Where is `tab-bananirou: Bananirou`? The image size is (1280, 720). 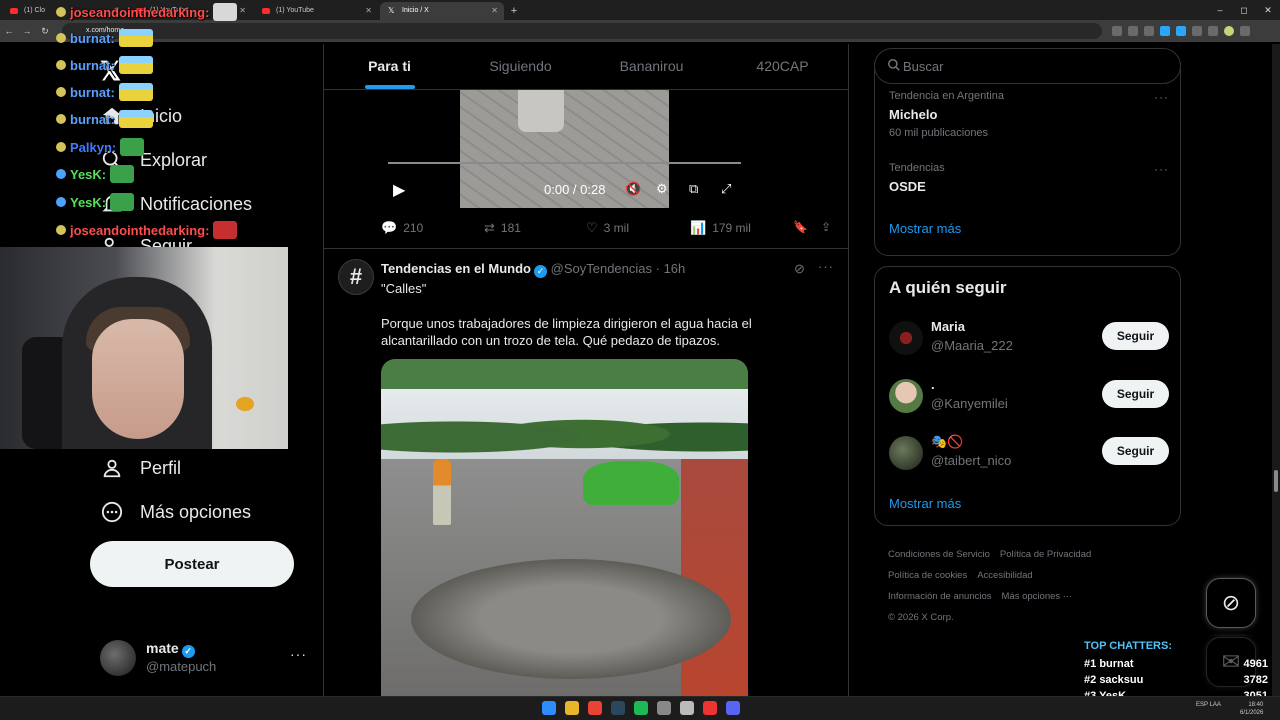 tab-bananirou: Bananirou is located at coordinates (651, 66).